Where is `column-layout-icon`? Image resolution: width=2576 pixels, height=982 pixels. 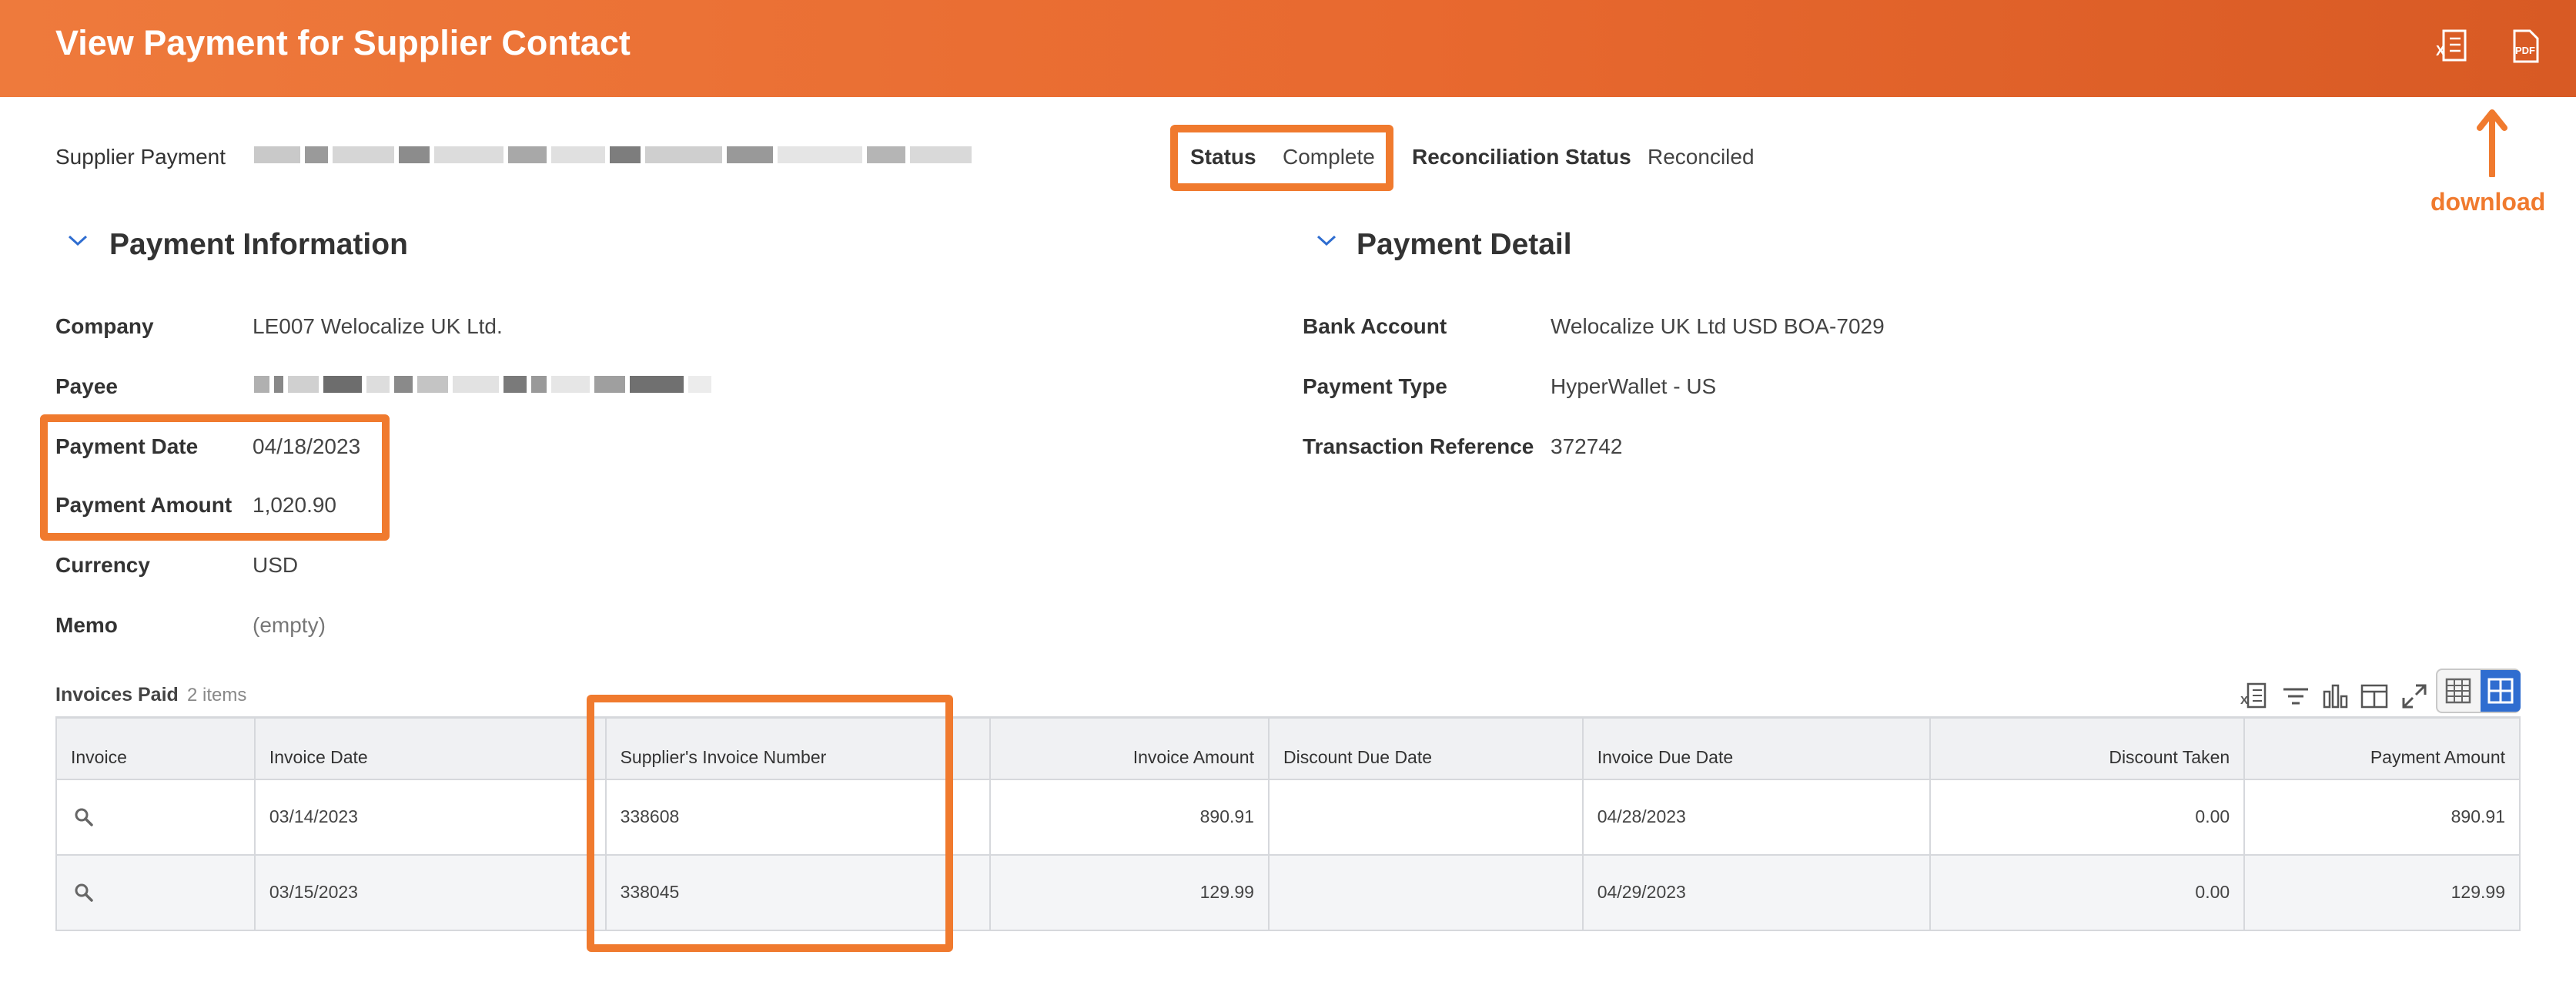 column-layout-icon is located at coordinates (2374, 696).